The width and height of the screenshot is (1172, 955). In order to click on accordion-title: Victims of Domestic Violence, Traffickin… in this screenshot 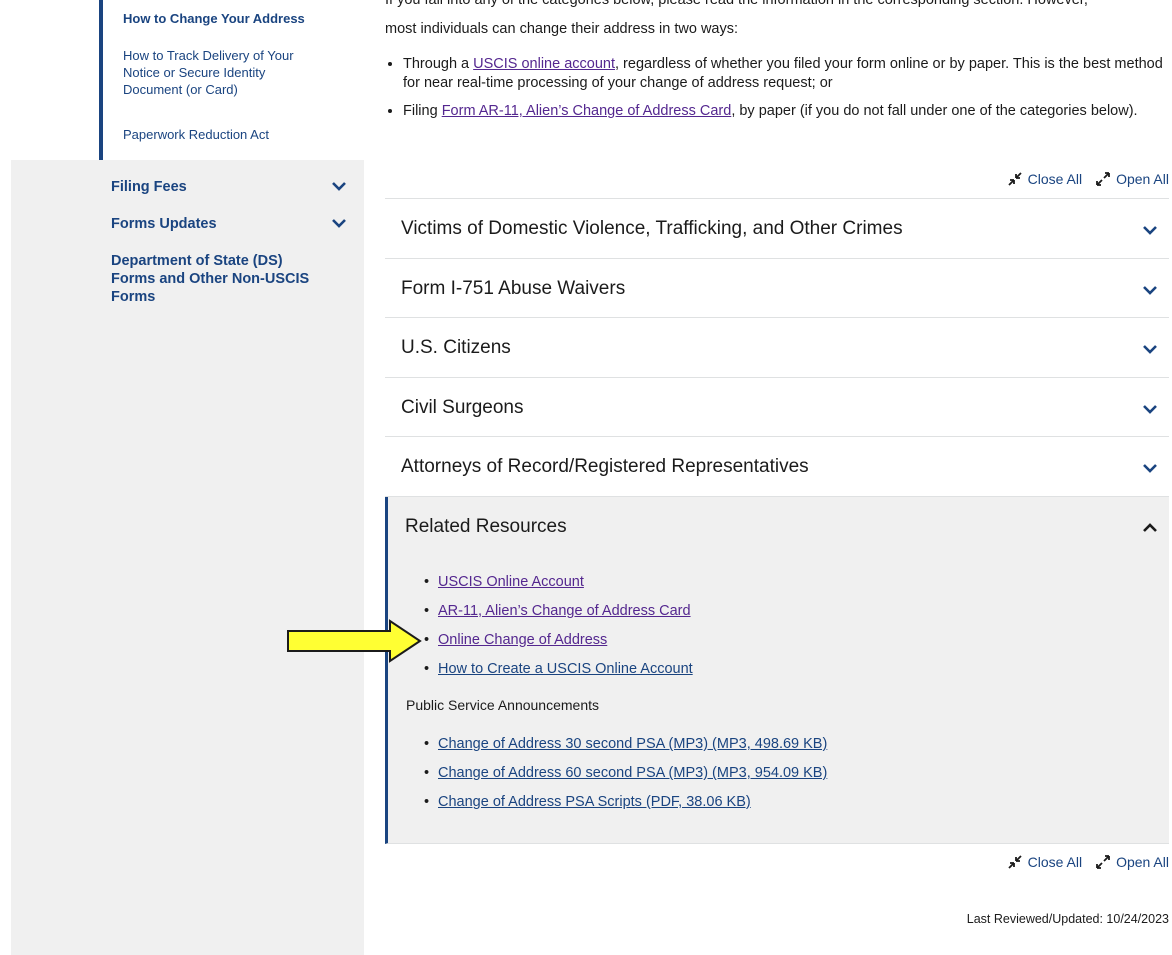, I will do `click(652, 228)`.